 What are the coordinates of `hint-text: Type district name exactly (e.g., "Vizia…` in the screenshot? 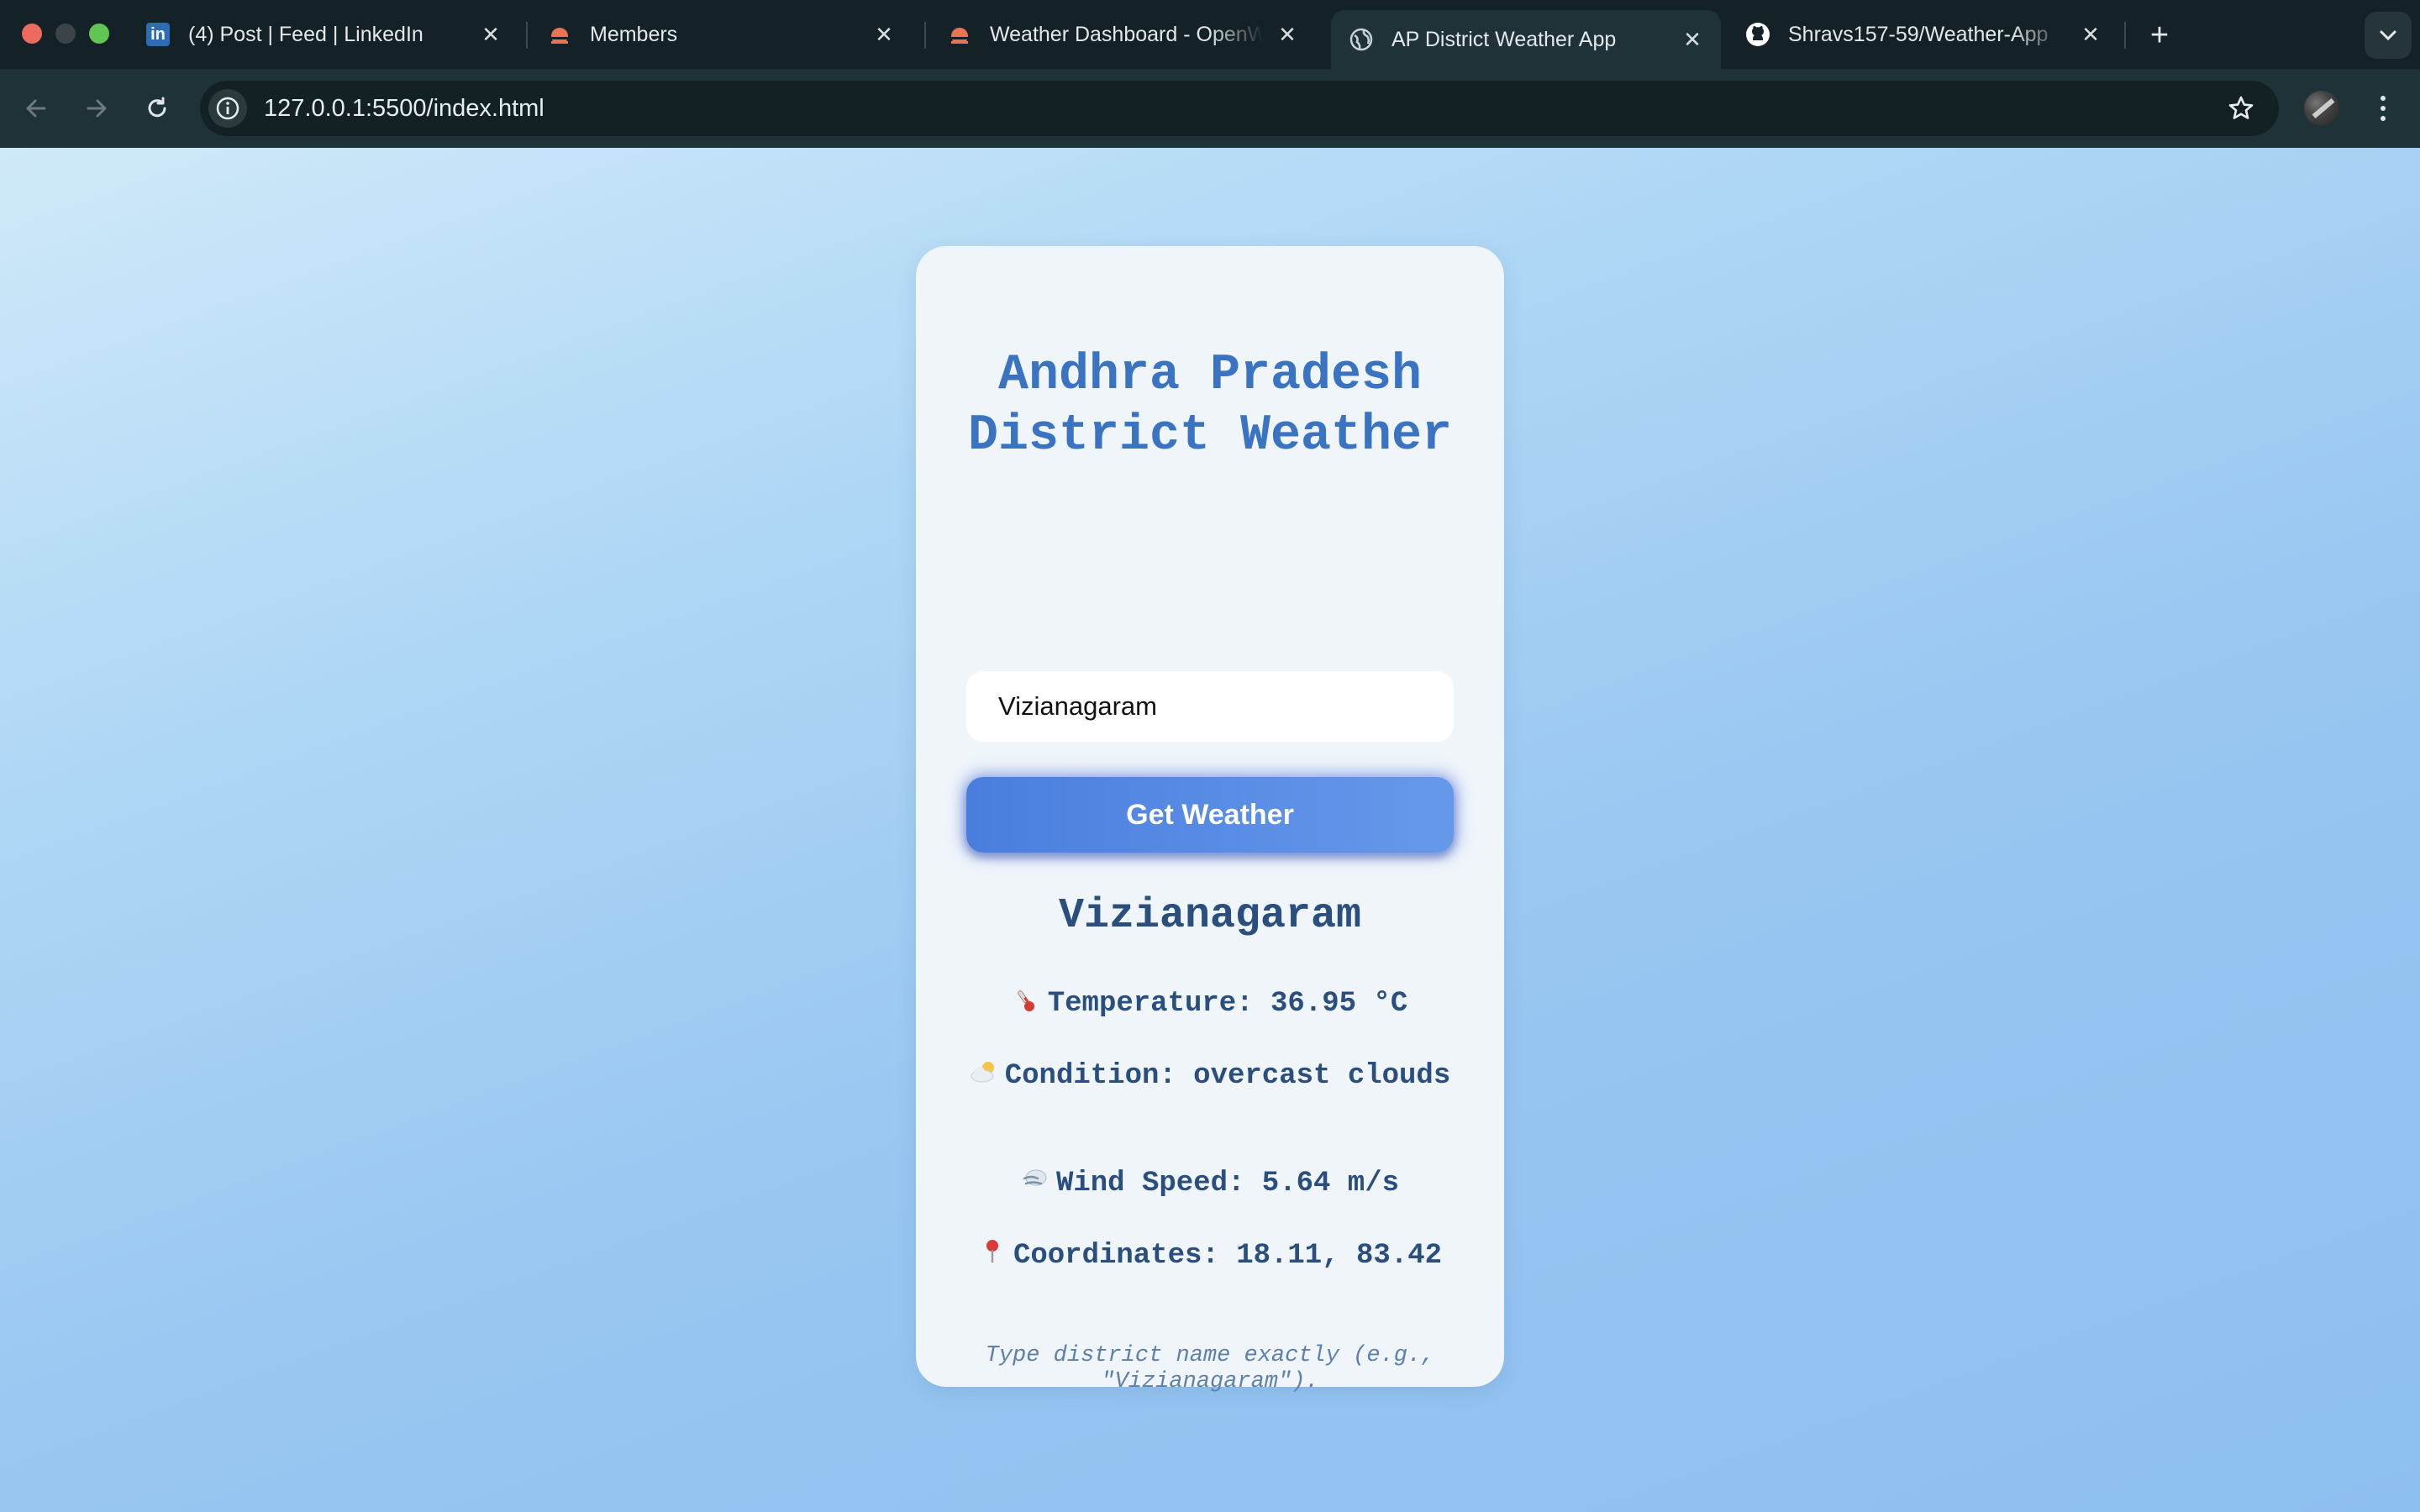 It's located at (1210, 1368).